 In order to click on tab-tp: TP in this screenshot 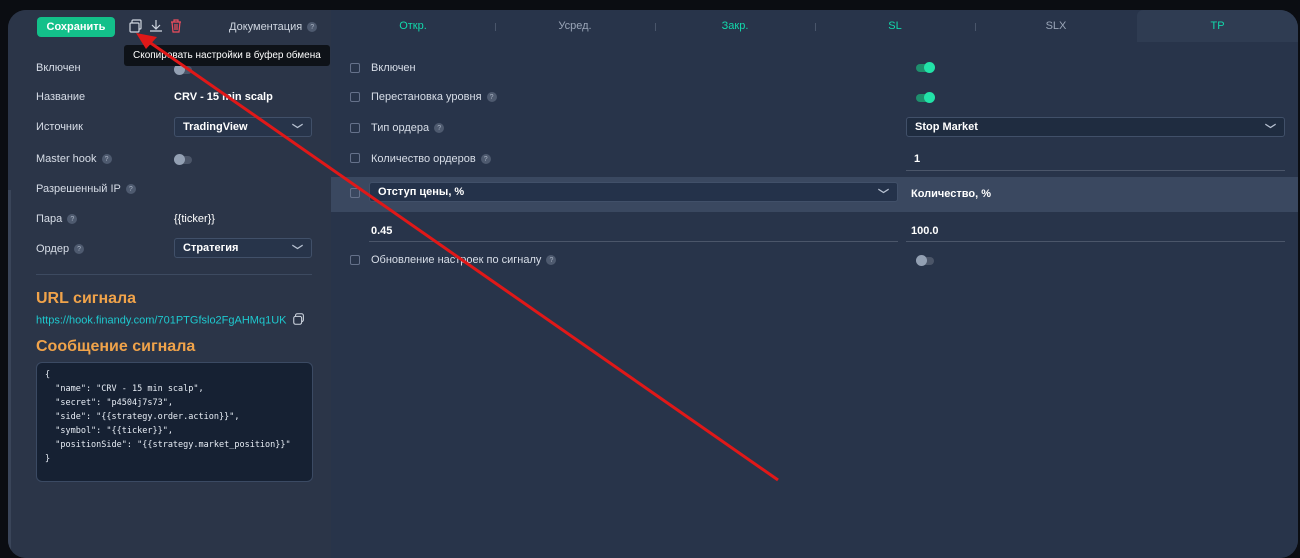, I will do `click(1217, 26)`.